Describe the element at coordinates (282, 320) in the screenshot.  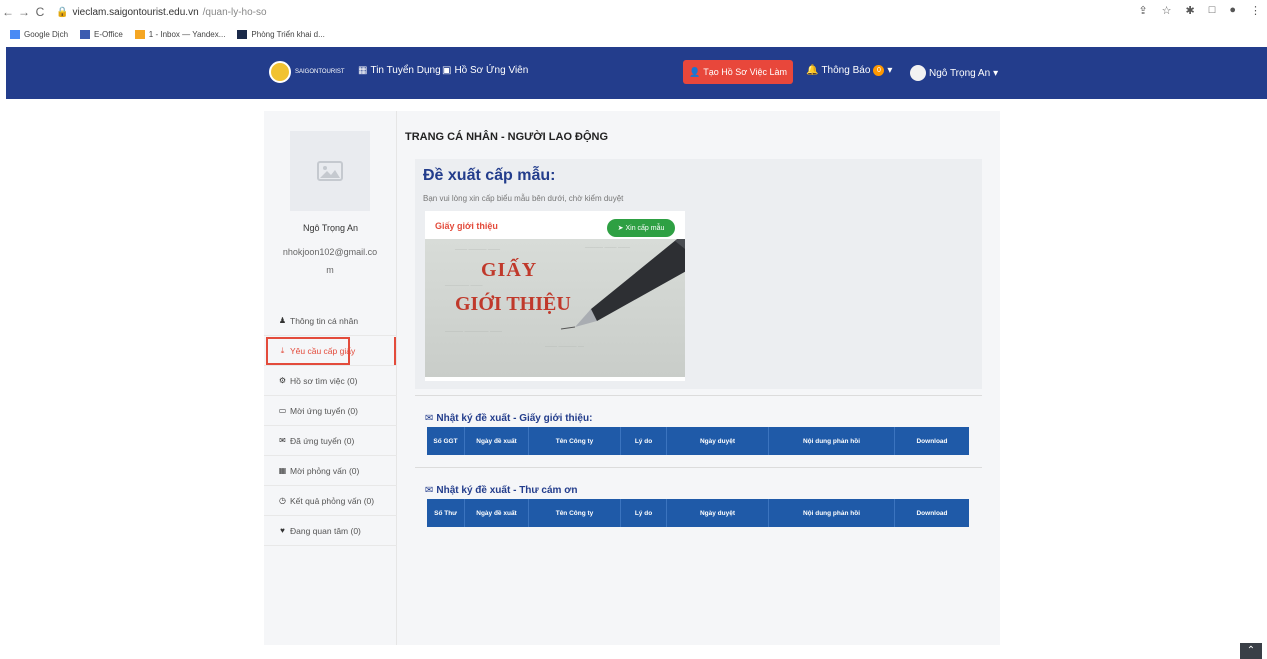
I see `user-icon: ♟` at that location.